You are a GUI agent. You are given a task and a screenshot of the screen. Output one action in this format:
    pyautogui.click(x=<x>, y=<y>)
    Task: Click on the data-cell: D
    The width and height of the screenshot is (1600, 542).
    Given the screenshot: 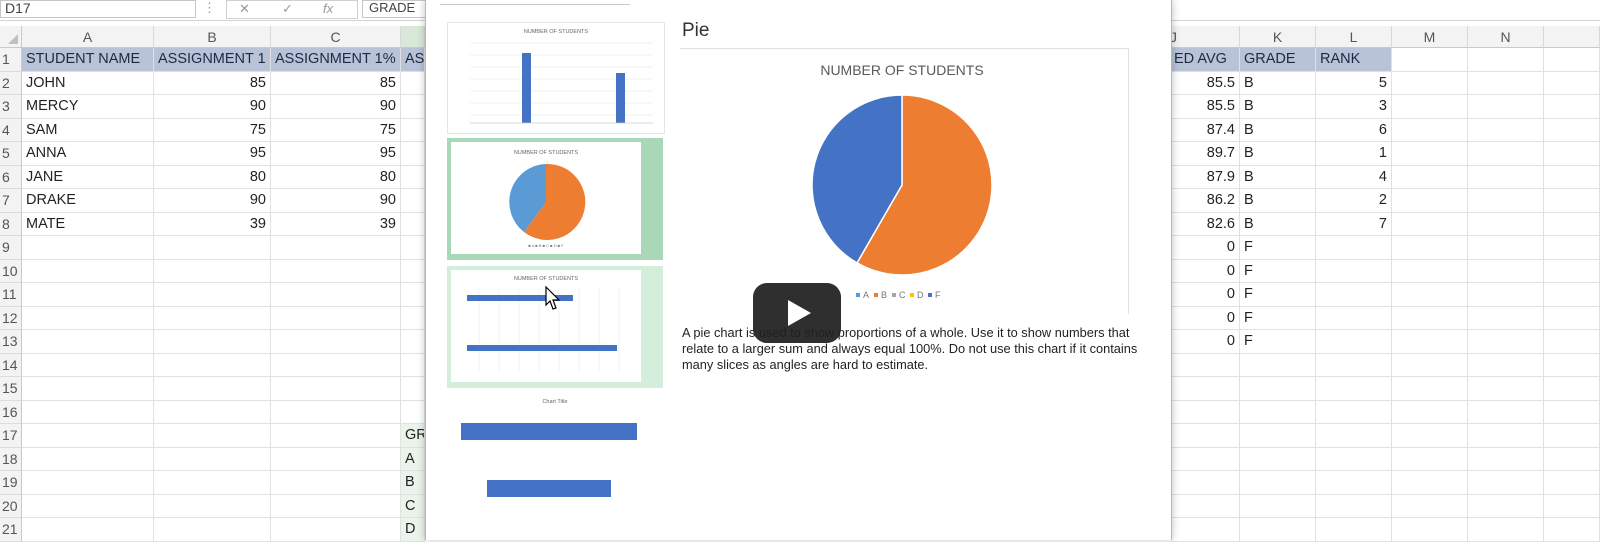 What is the action you would take?
    pyautogui.click(x=413, y=530)
    